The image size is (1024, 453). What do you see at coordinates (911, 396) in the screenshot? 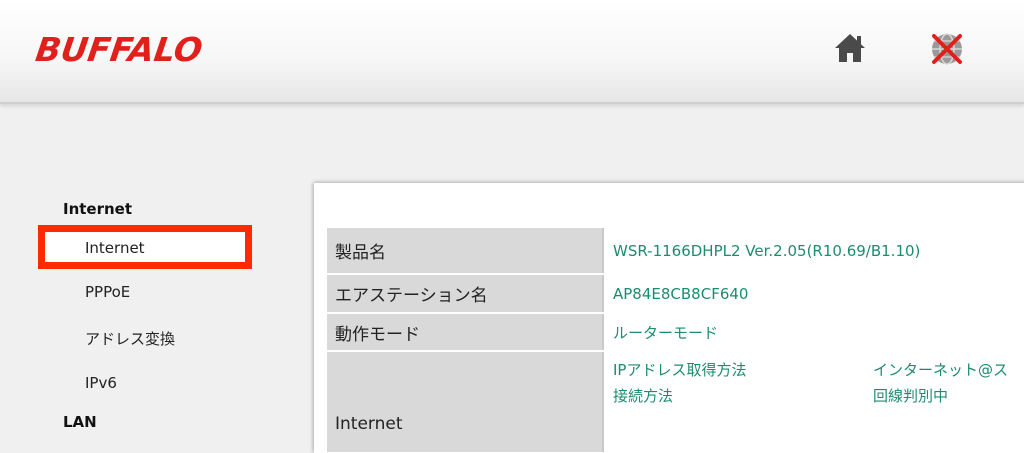
I see `sub-value-connection-method: 回線判別中` at bounding box center [911, 396].